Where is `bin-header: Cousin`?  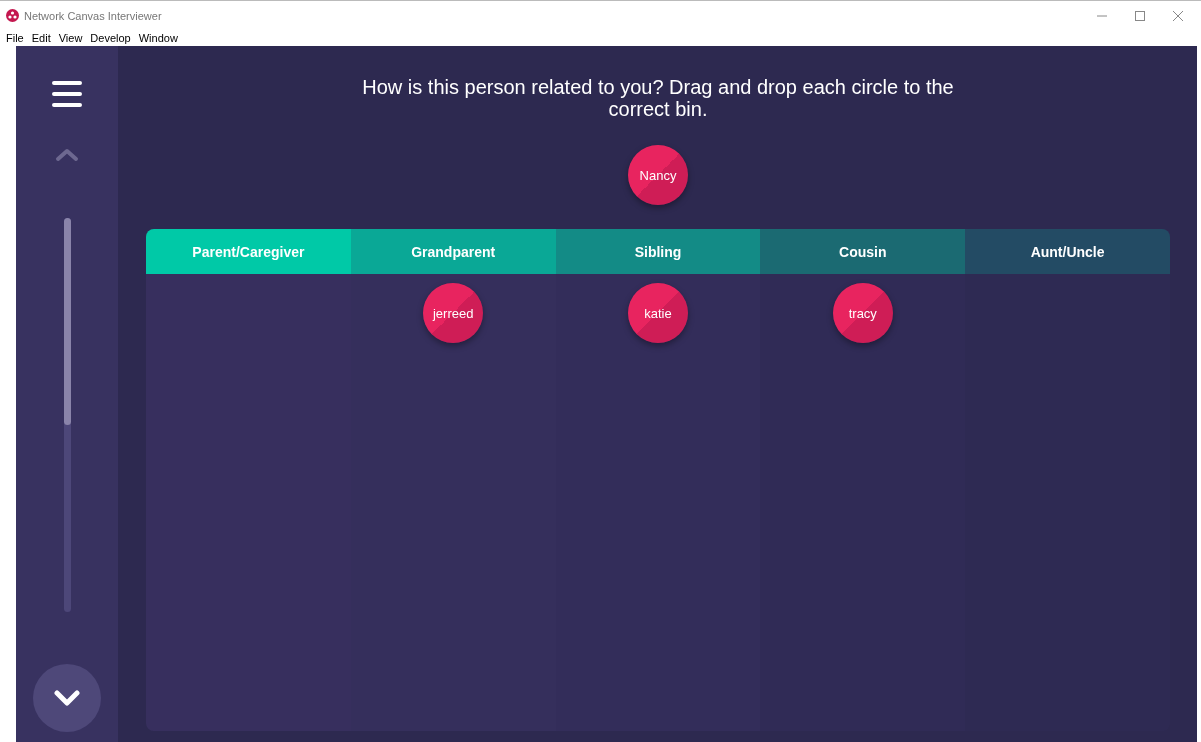 bin-header: Cousin is located at coordinates (863, 251).